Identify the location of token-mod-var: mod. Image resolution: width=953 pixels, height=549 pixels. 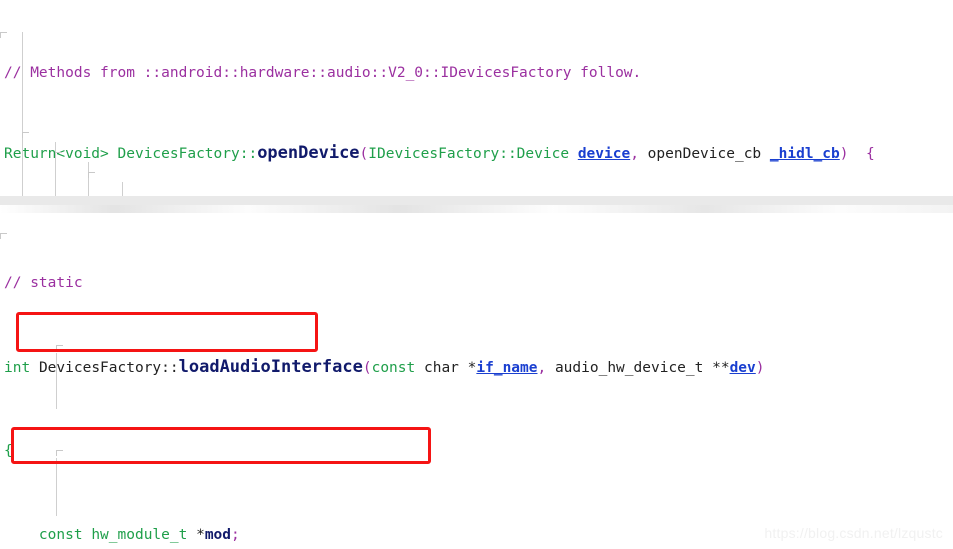
(218, 535).